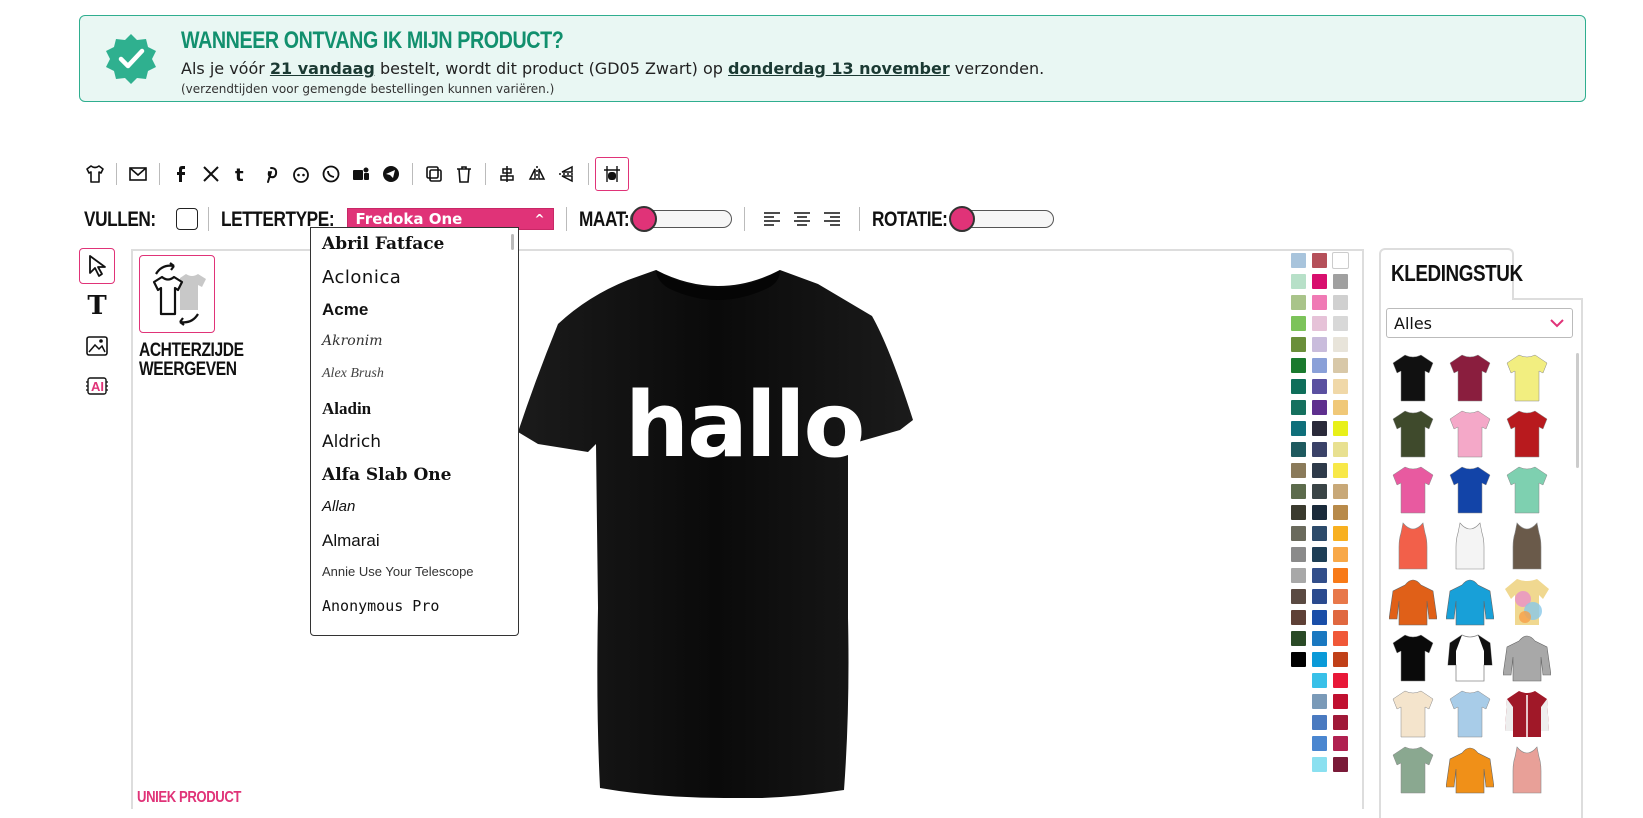 This screenshot has width=1643, height=818. I want to click on deadline-link: 21 vandaag, so click(322, 68).